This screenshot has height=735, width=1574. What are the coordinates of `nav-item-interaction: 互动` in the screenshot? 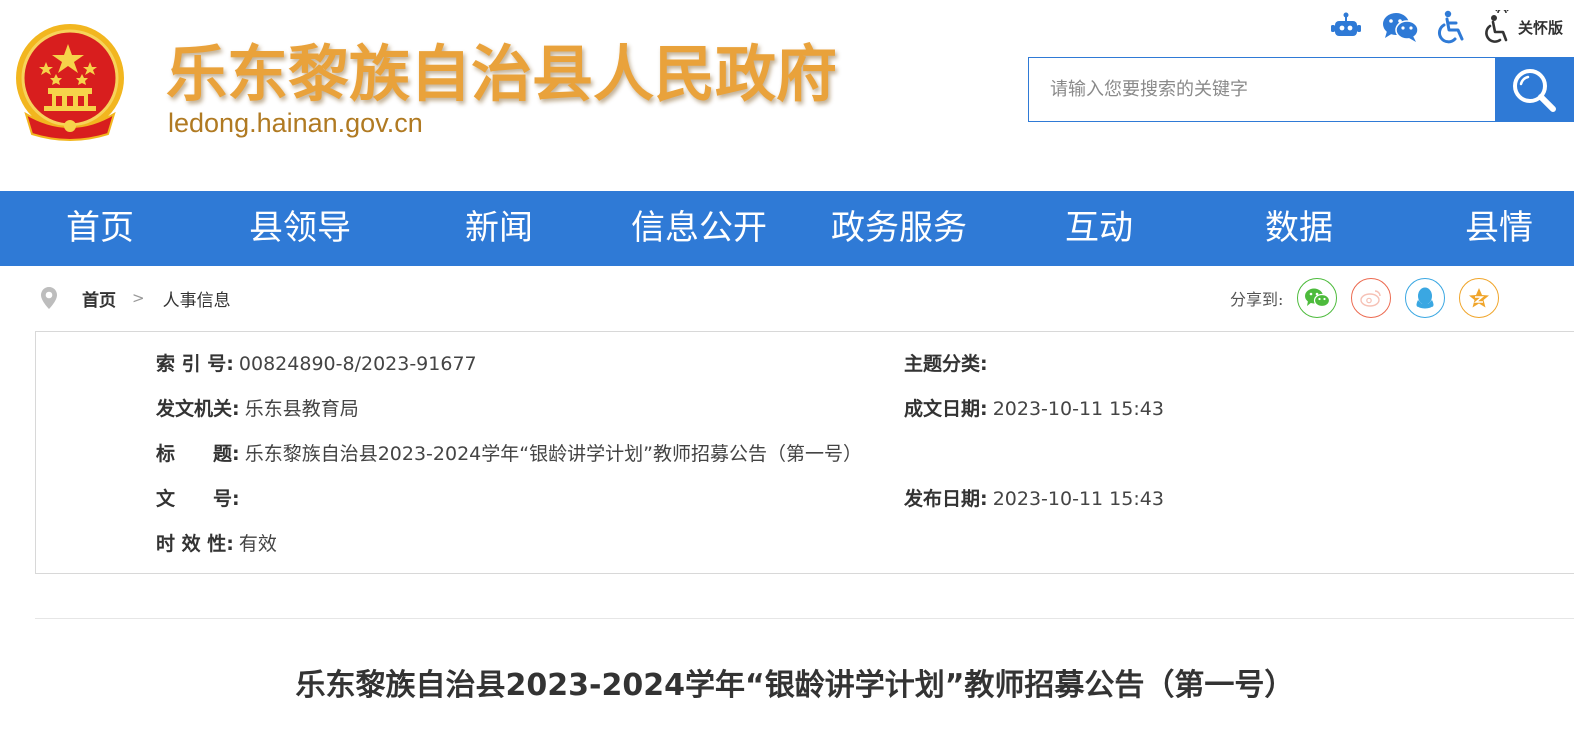 It's located at (1099, 228).